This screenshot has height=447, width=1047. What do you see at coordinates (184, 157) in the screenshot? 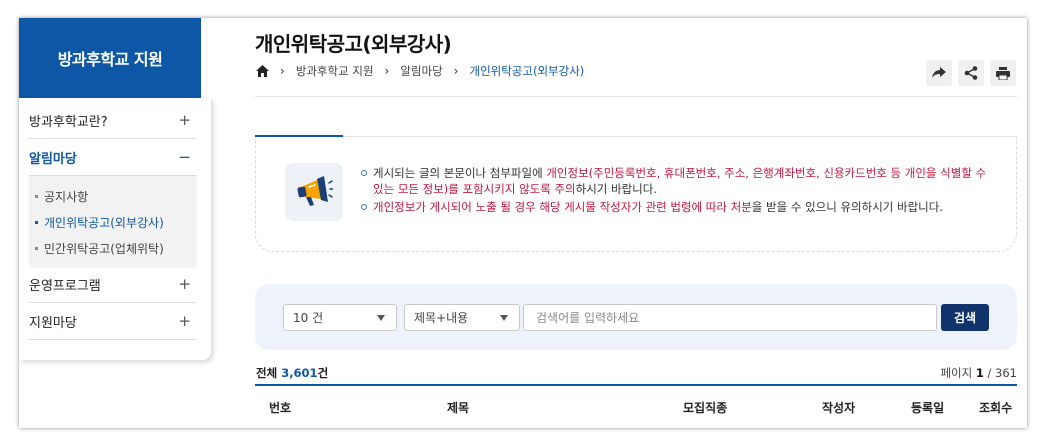
I see `collapse-icon: −` at bounding box center [184, 157].